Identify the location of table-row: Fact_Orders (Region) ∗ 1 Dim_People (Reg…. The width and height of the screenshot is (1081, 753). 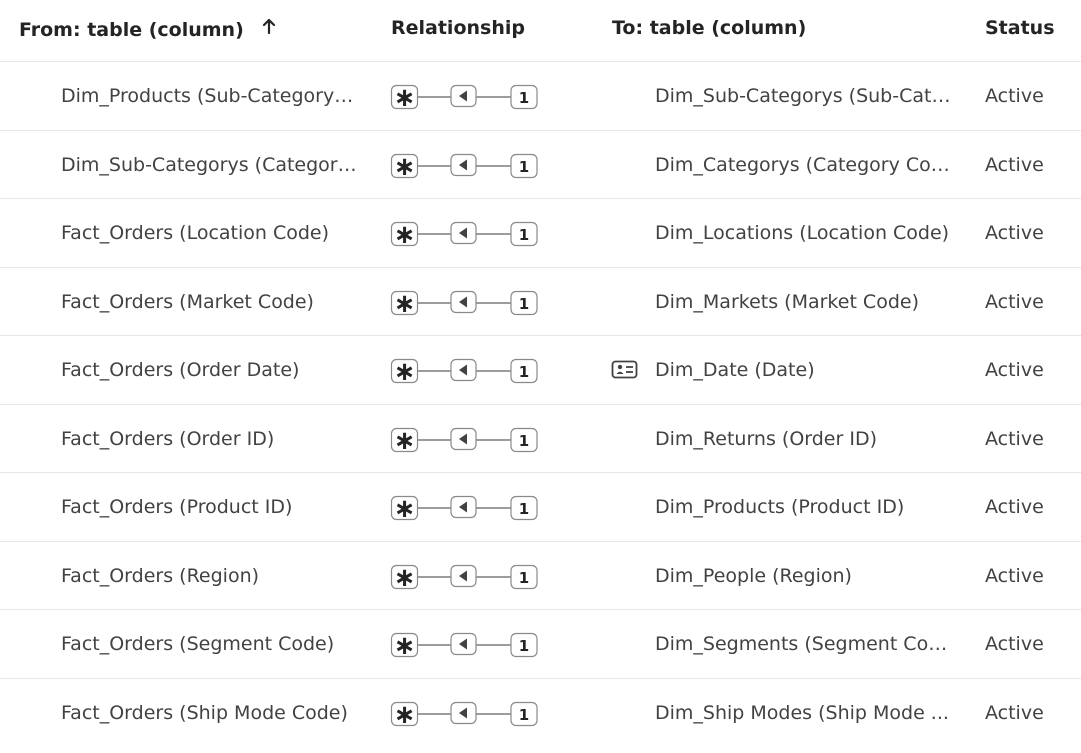
(540, 576).